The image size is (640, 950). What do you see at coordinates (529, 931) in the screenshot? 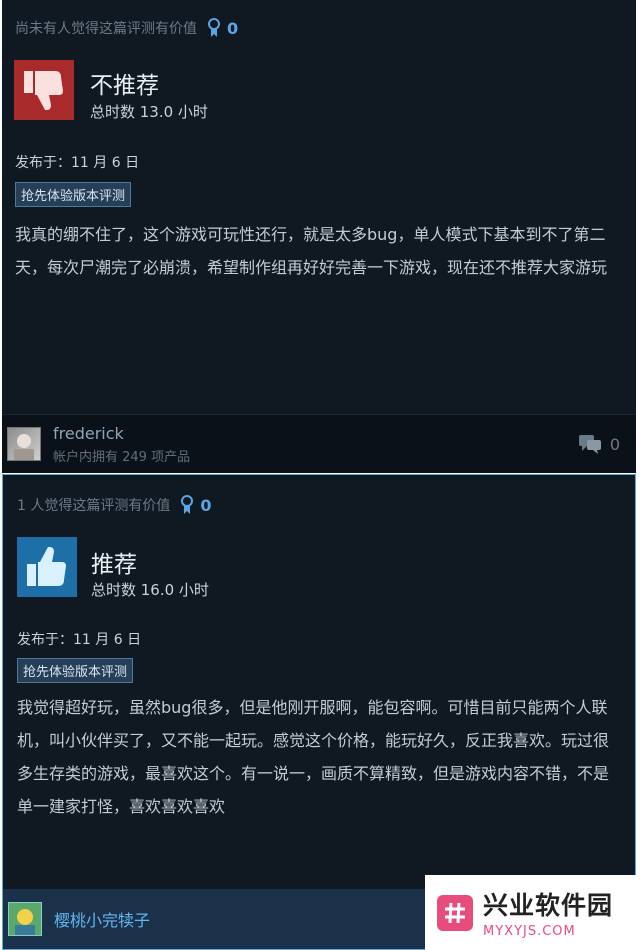
I see `watermark-url: MYXYJS.COM` at bounding box center [529, 931].